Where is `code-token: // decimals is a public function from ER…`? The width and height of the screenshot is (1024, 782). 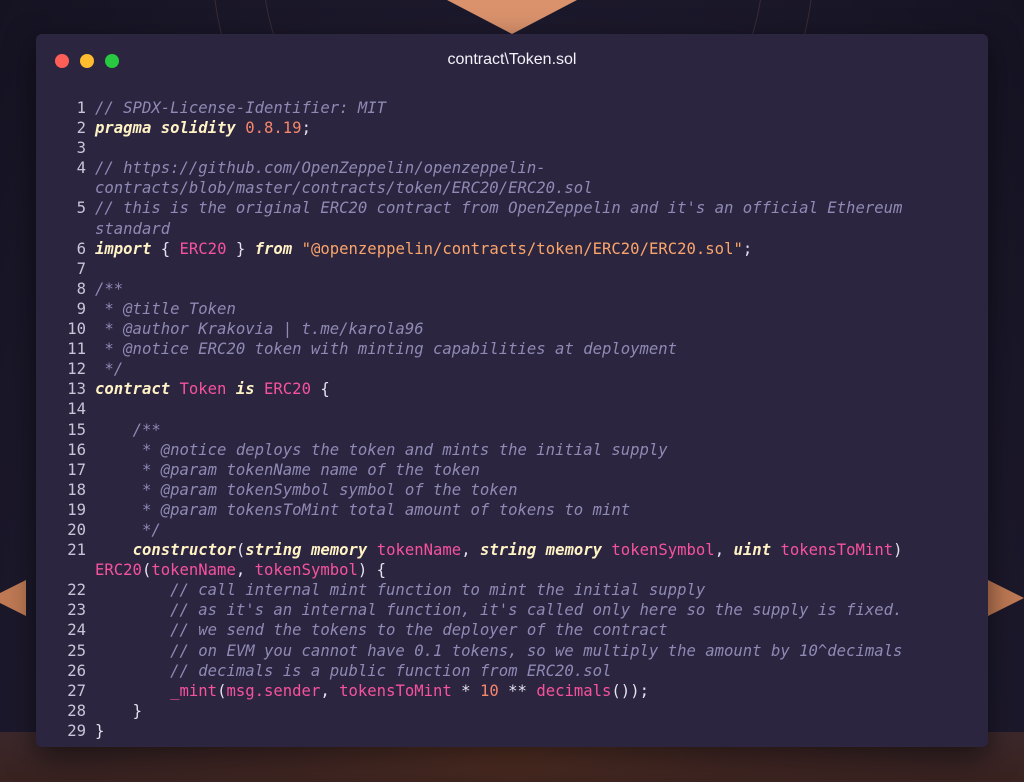 code-token: // decimals is a public function from ER… is located at coordinates (353, 670).